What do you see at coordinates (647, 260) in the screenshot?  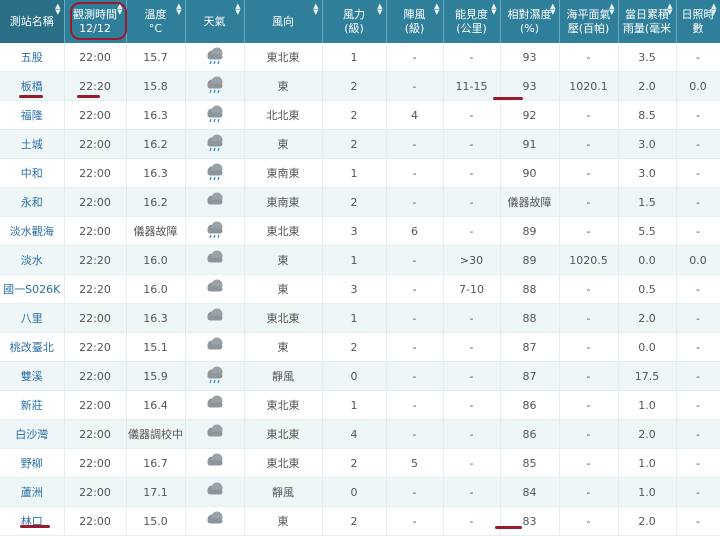 I see `rainfall-cell: 0.0` at bounding box center [647, 260].